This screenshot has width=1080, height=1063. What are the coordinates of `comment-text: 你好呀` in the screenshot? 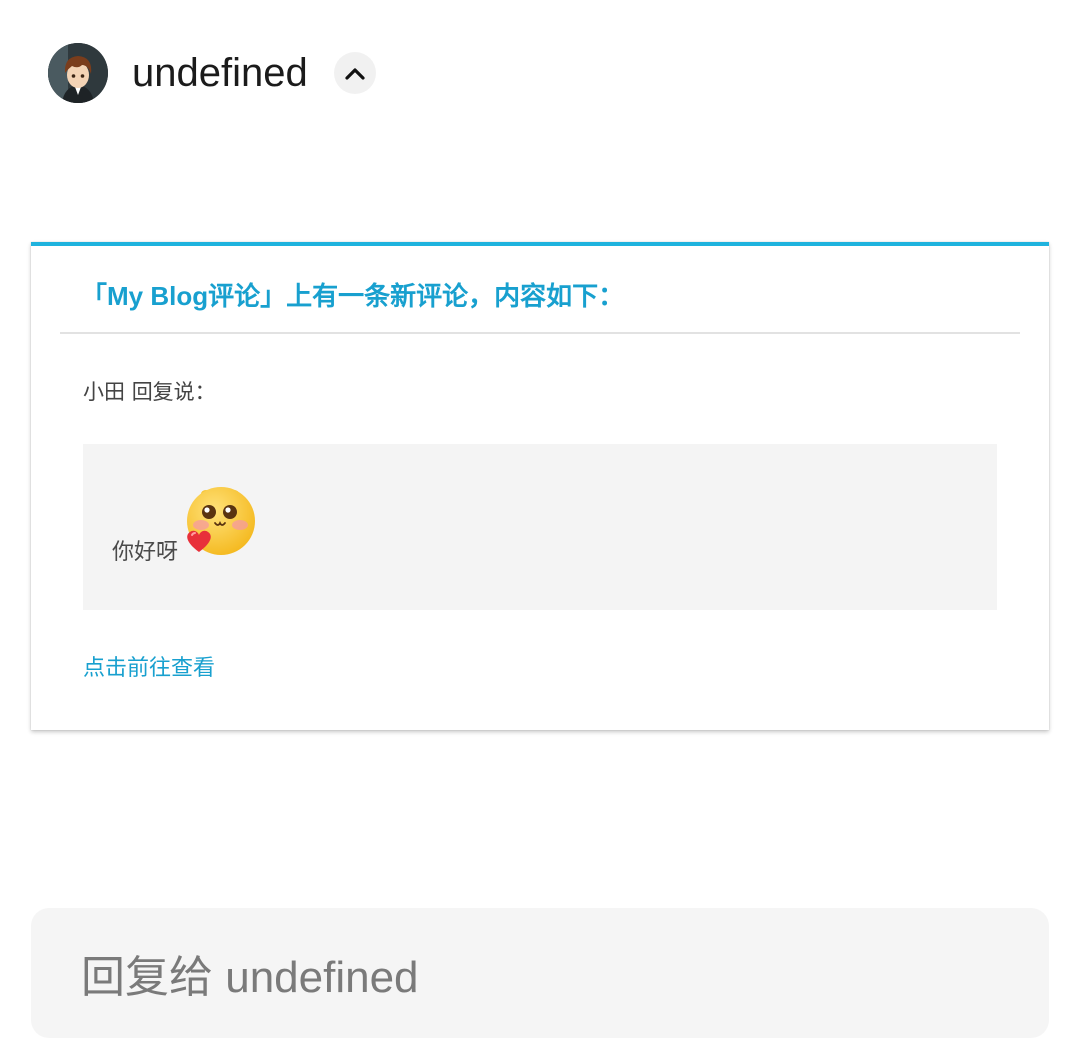 It's located at (145, 552).